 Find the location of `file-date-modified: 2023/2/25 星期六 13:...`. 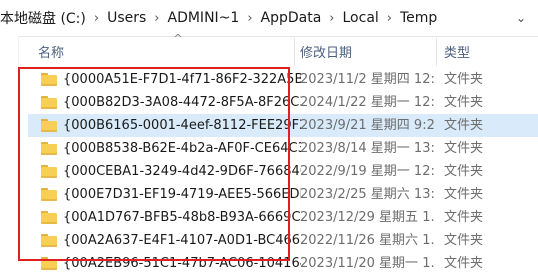

file-date-modified: 2023/2/25 星期六 13:... is located at coordinates (367, 194).